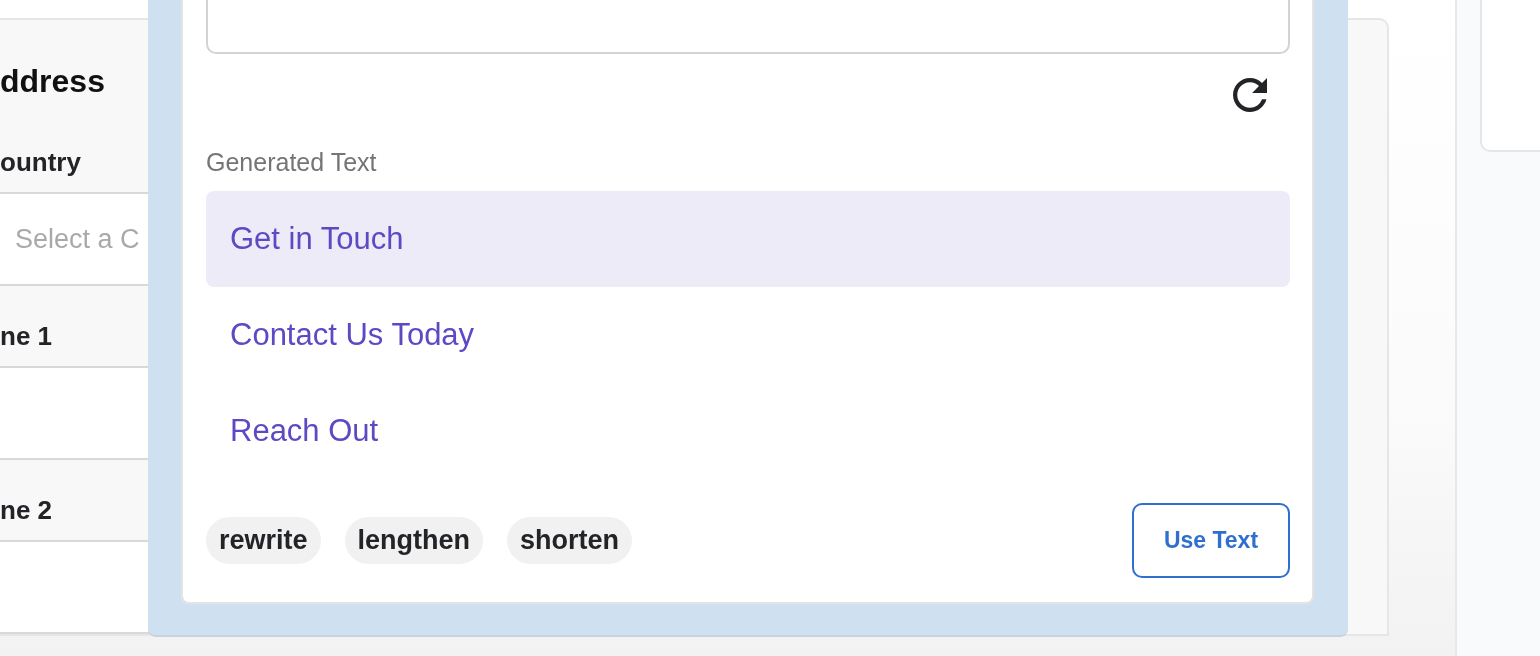 The width and height of the screenshot is (1540, 656). Describe the element at coordinates (26, 336) in the screenshot. I see `field-label: ne 1` at that location.